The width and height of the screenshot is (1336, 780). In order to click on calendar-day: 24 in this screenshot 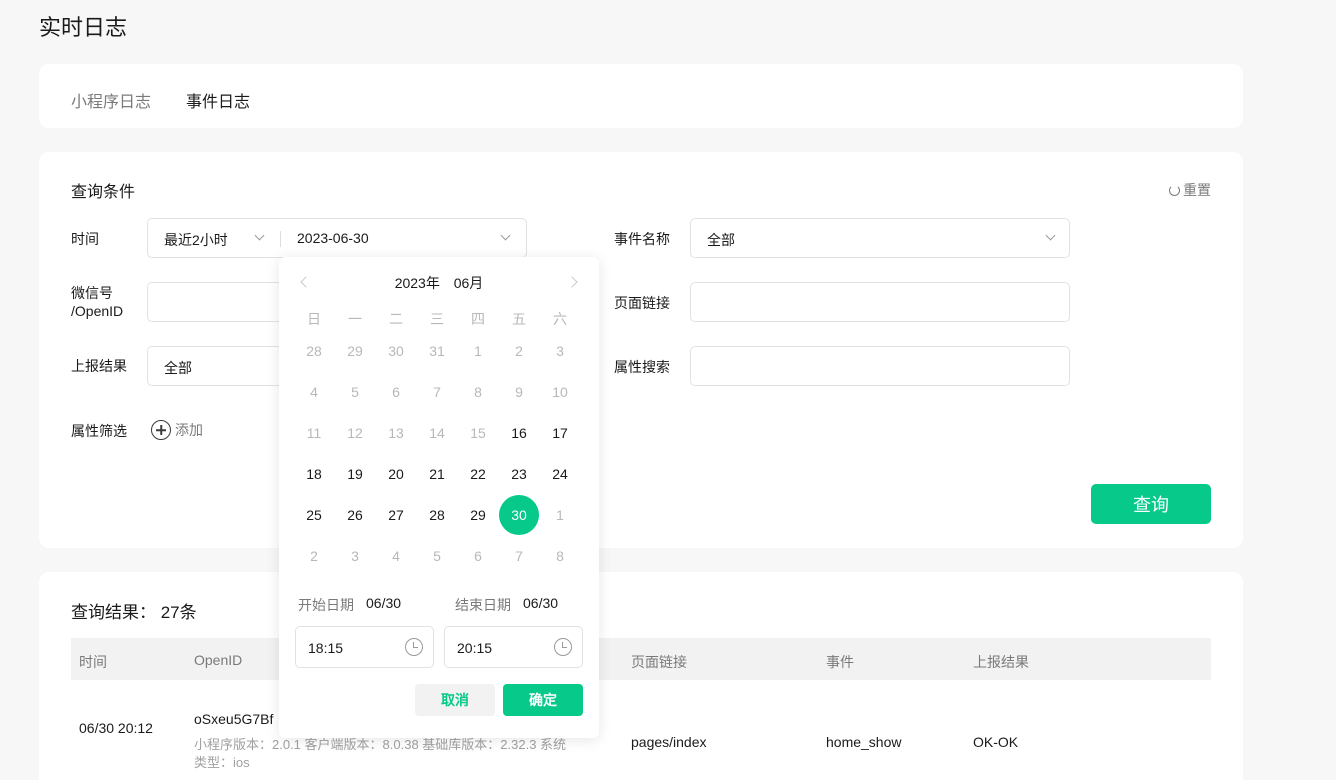, I will do `click(560, 474)`.